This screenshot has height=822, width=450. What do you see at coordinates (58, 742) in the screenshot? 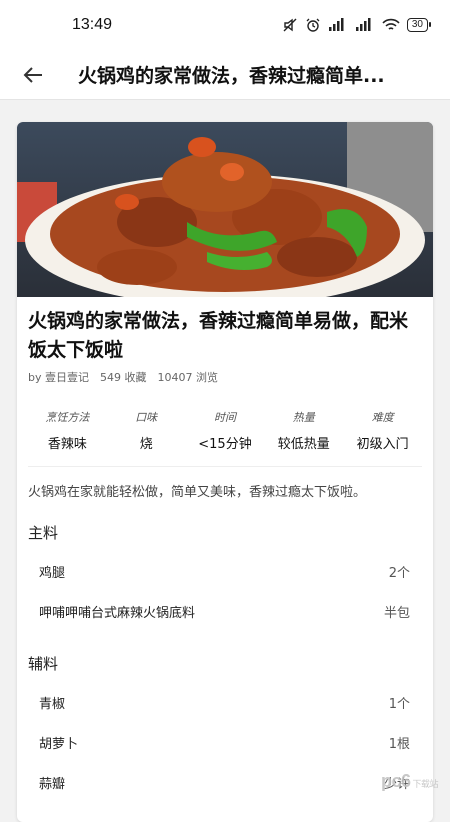
I see `ingredient-name: 胡萝卜` at bounding box center [58, 742].